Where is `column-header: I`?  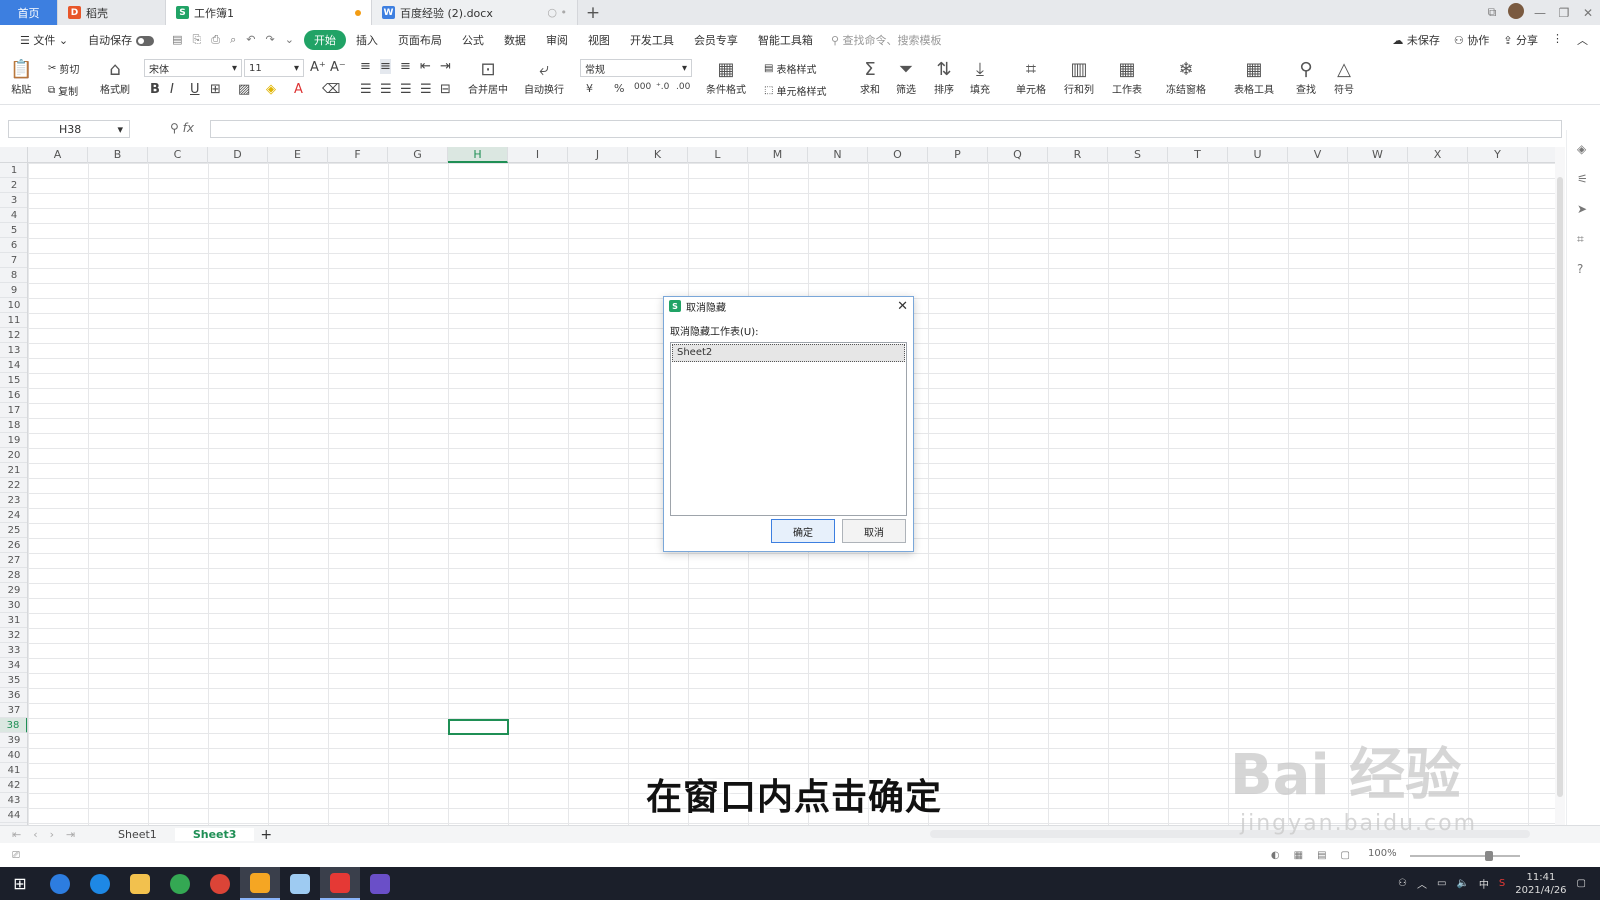 column-header: I is located at coordinates (538, 155).